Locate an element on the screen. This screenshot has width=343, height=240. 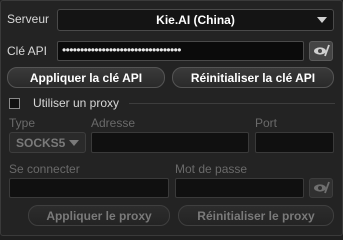
reset-api-key-button: Réinitialiser la clé API is located at coordinates (253, 77).